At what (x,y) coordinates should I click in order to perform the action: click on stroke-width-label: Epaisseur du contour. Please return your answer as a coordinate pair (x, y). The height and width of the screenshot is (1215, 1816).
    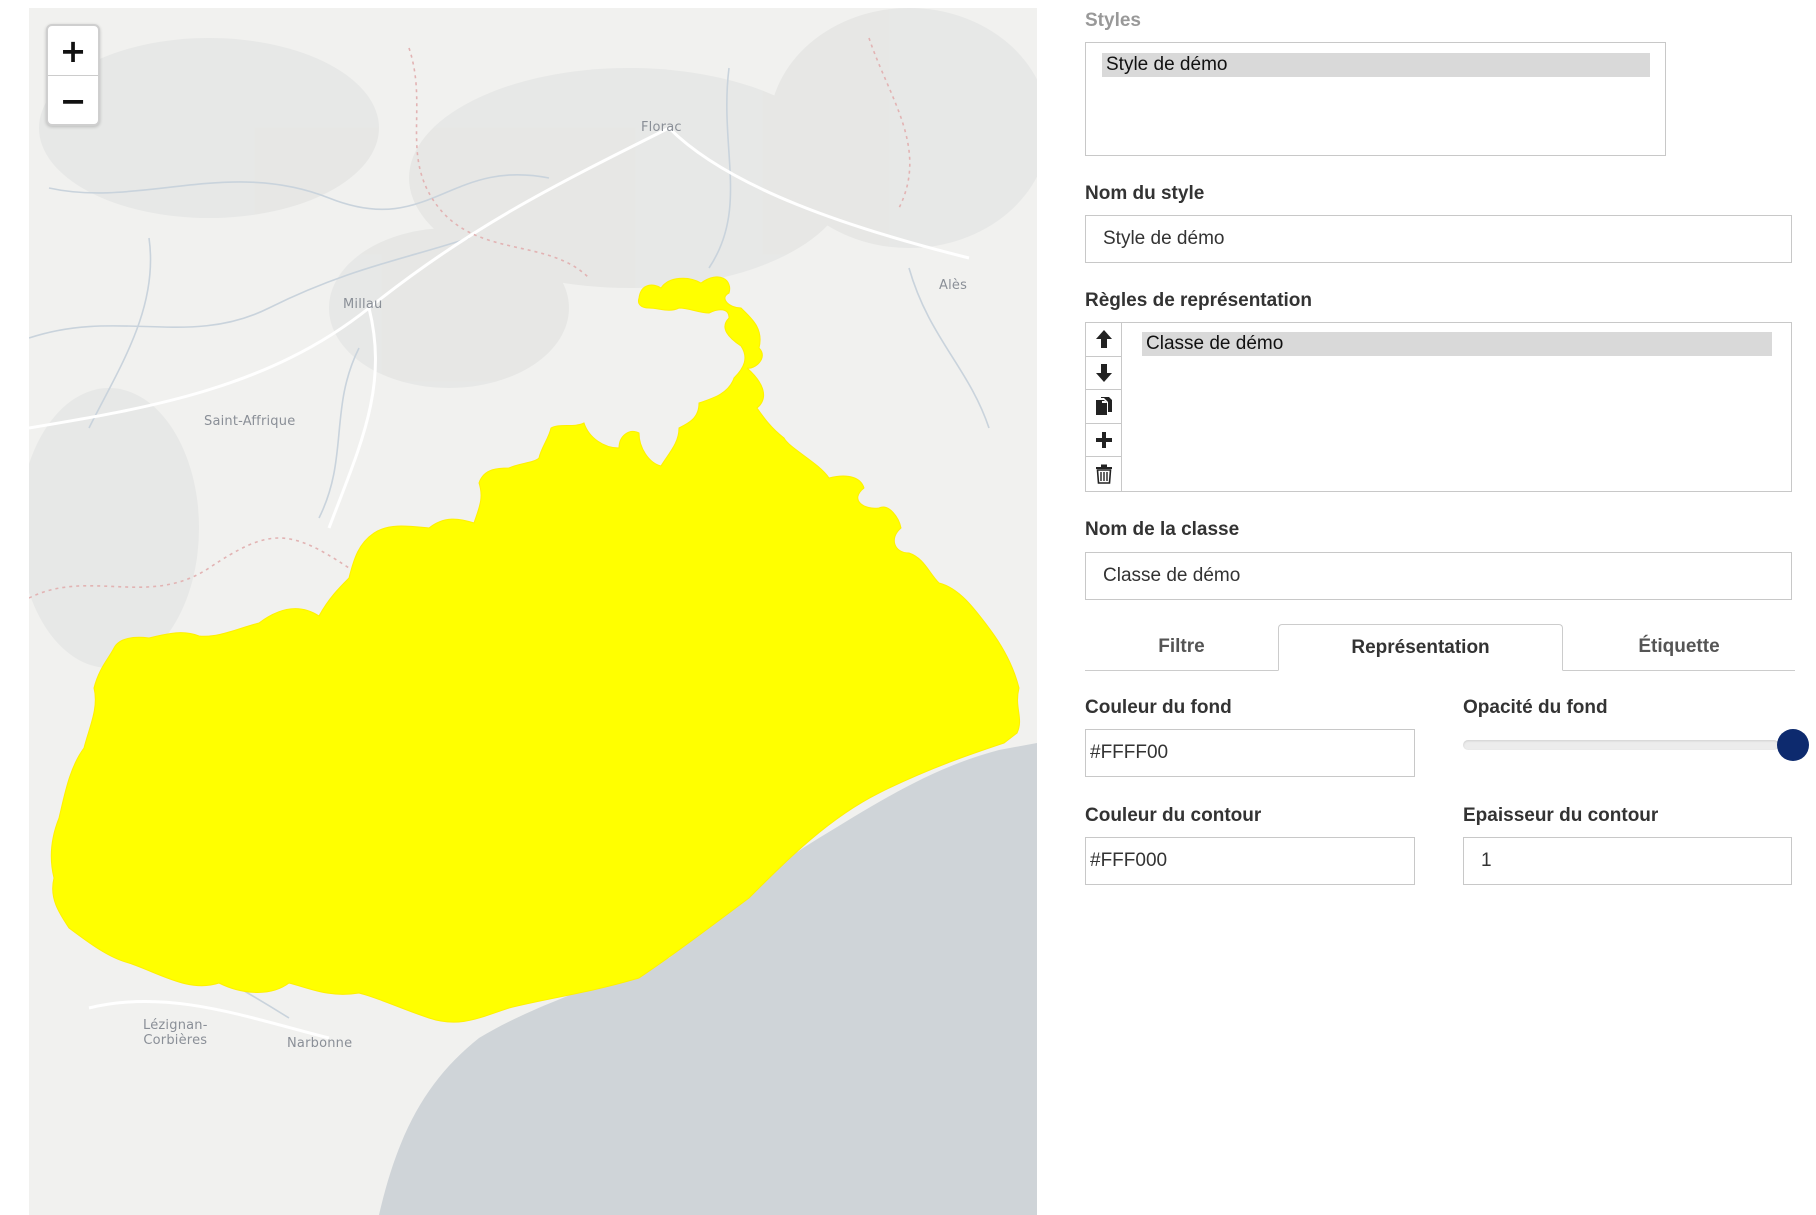
    Looking at the image, I should click on (1561, 815).